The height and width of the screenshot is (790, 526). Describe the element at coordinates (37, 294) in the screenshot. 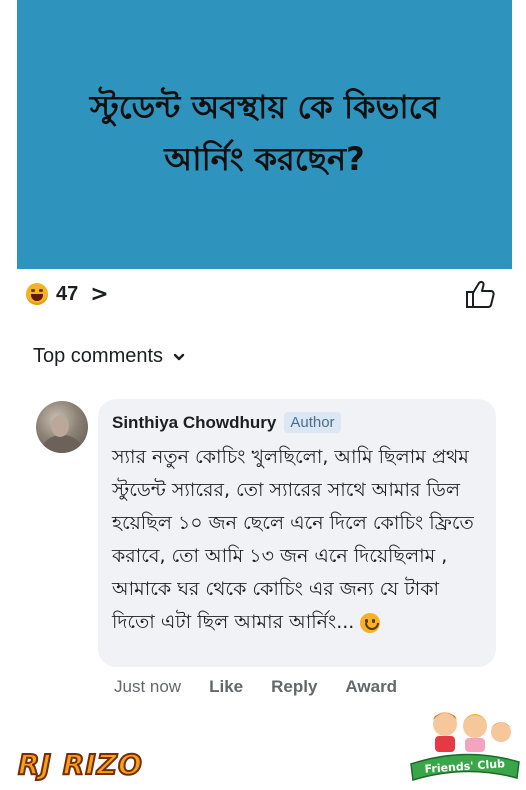

I see `haha-face-icon` at that location.